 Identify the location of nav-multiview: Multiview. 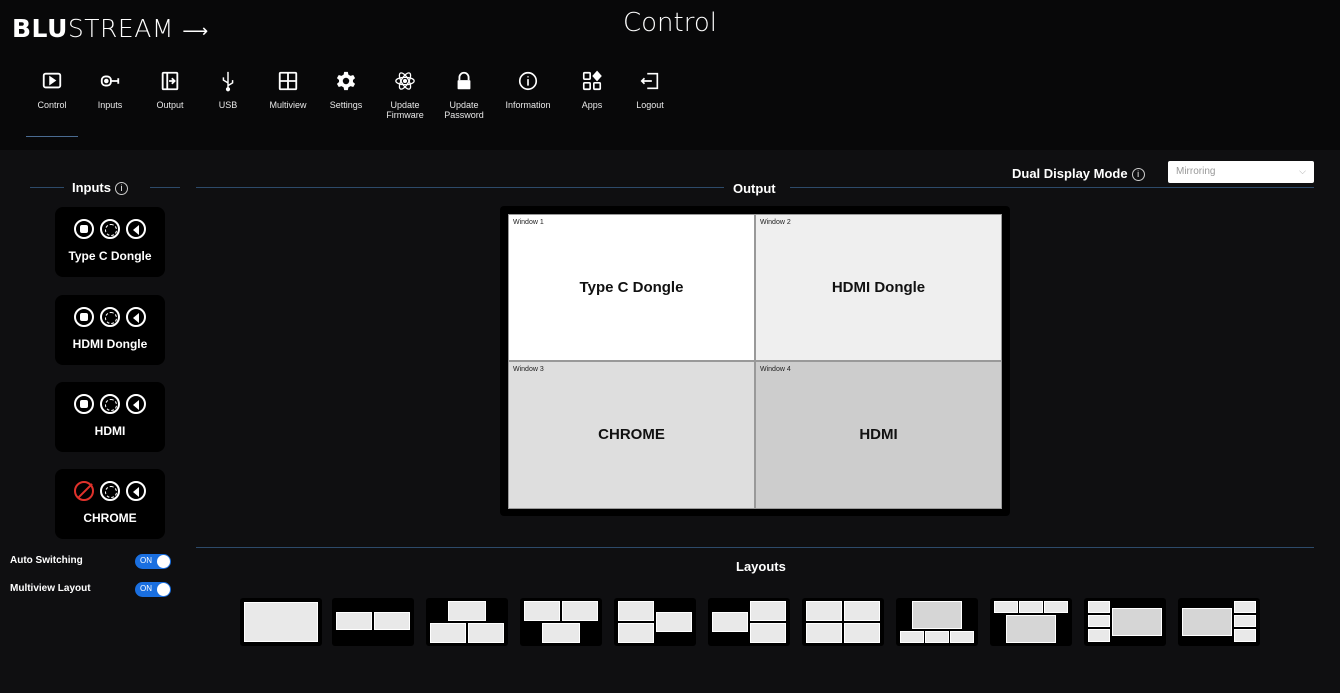
(288, 88).